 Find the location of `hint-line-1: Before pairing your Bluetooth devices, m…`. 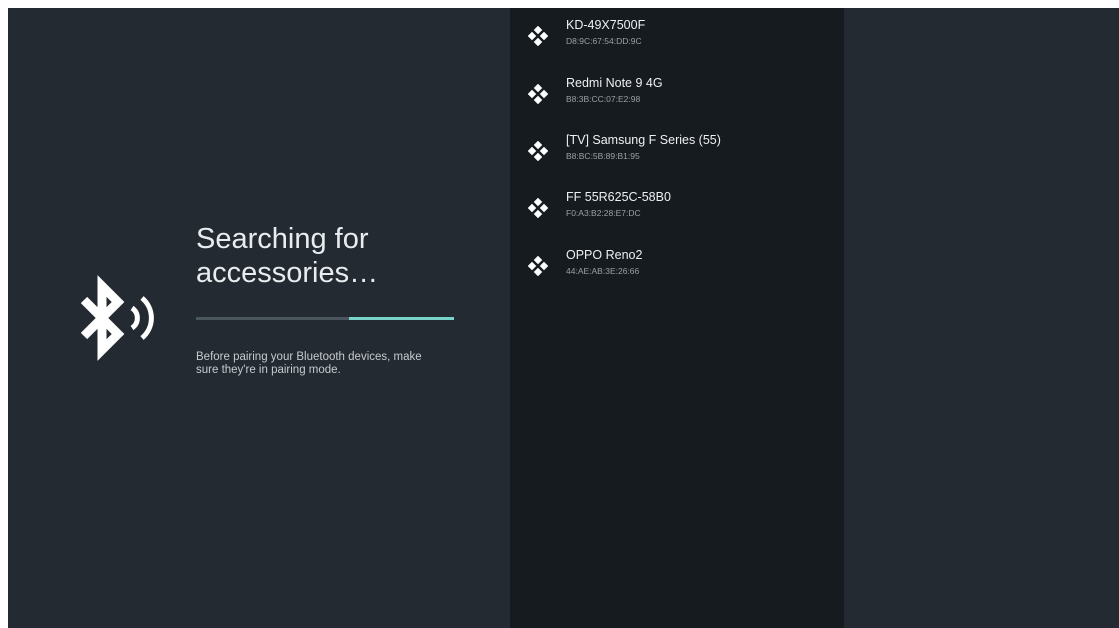

hint-line-1: Before pairing your Bluetooth devices, m… is located at coordinates (309, 357).